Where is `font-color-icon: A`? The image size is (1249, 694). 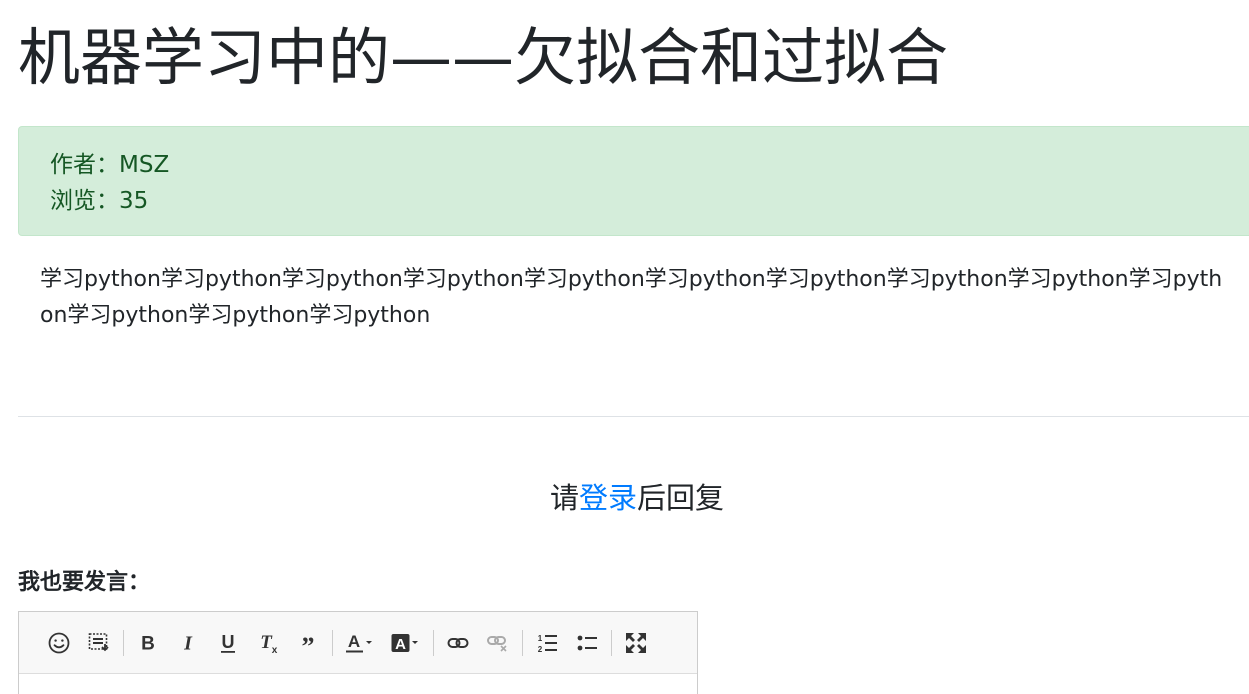
font-color-icon: A is located at coordinates (360, 643).